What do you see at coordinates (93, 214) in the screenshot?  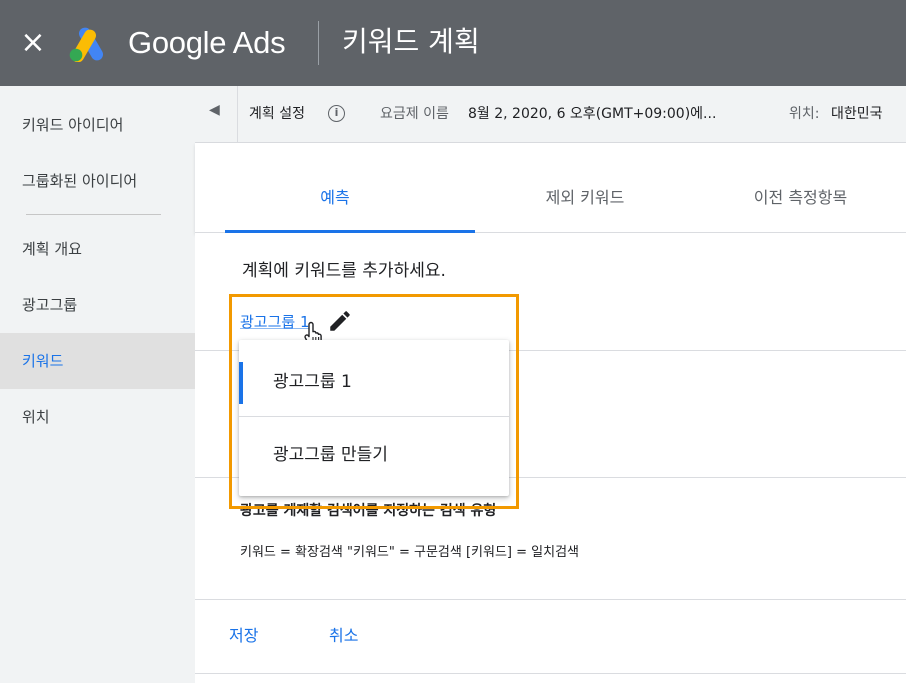 I see `sidebar-divider` at bounding box center [93, 214].